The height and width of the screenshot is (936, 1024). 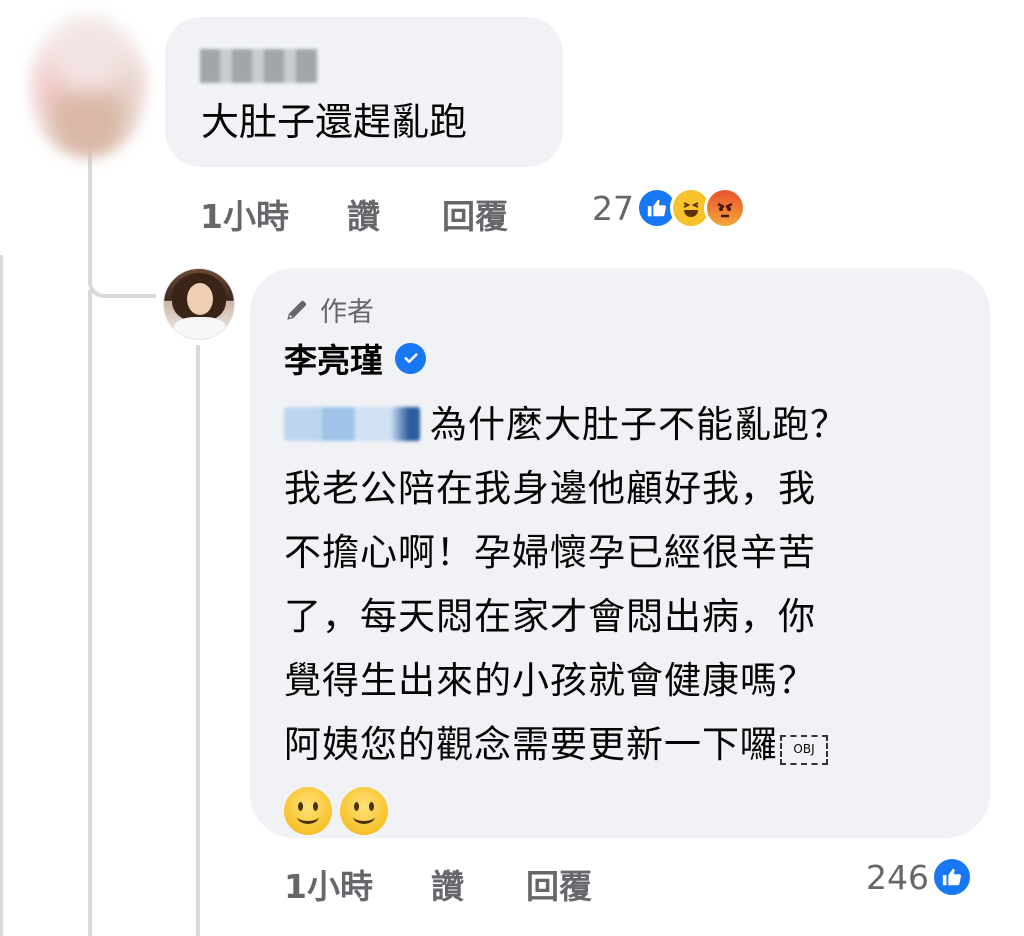 I want to click on reply-line-6: 阿姨您的觀念需要更新一下囉 OBJ, so click(x=609, y=745).